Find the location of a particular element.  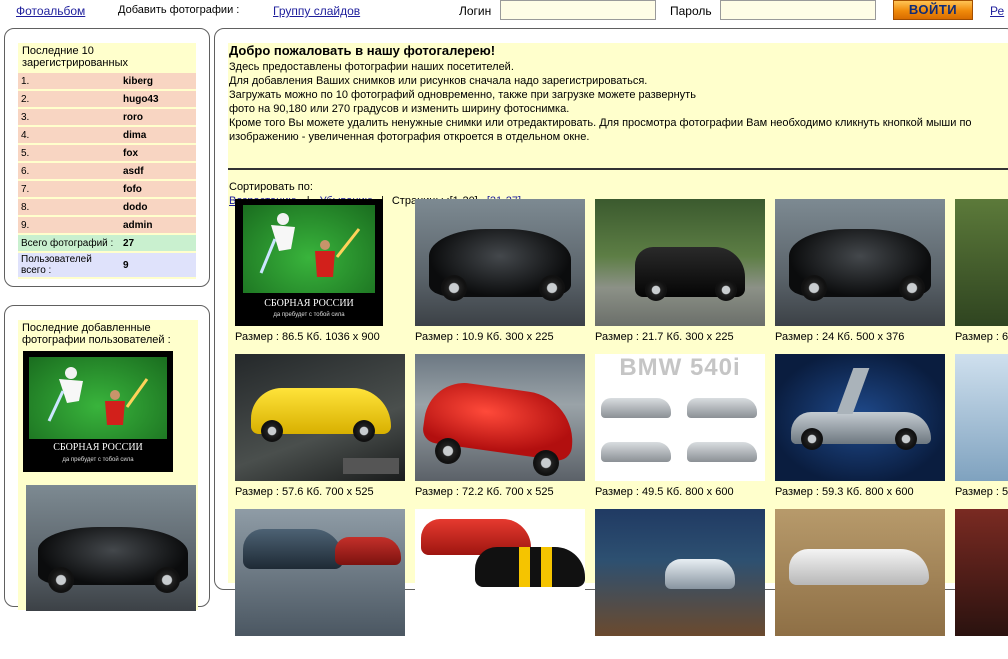

register-link: Ре is located at coordinates (997, 11).